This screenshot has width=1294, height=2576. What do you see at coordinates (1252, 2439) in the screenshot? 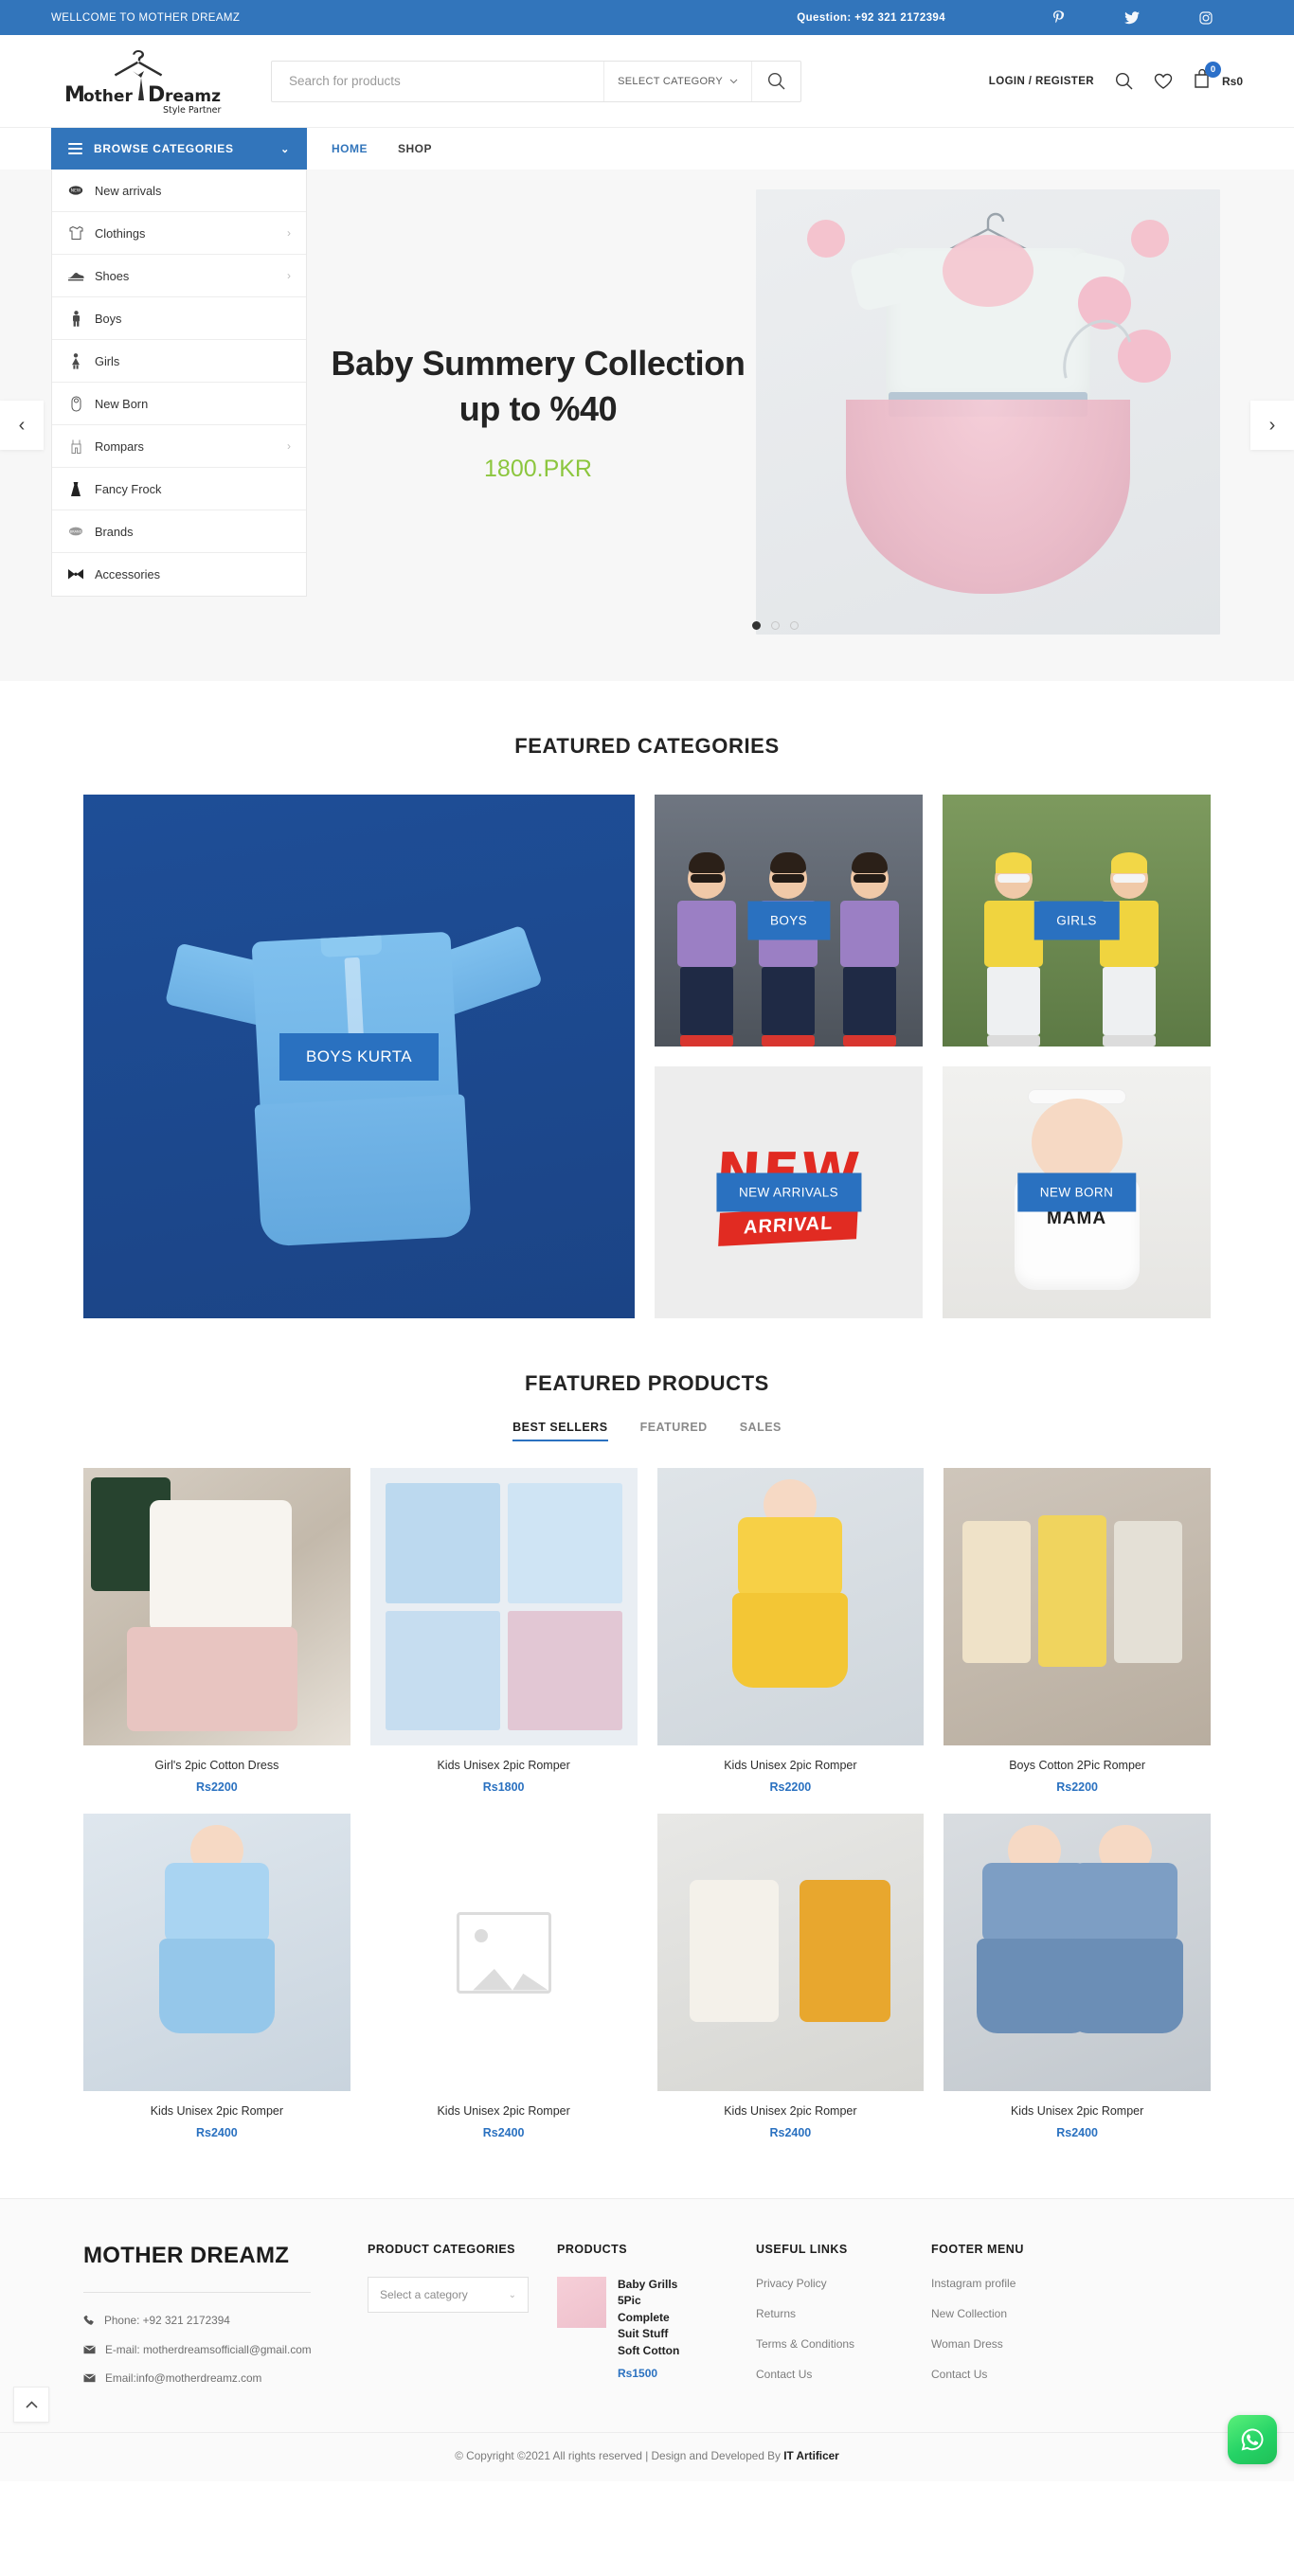
I see `whatsapp-button` at bounding box center [1252, 2439].